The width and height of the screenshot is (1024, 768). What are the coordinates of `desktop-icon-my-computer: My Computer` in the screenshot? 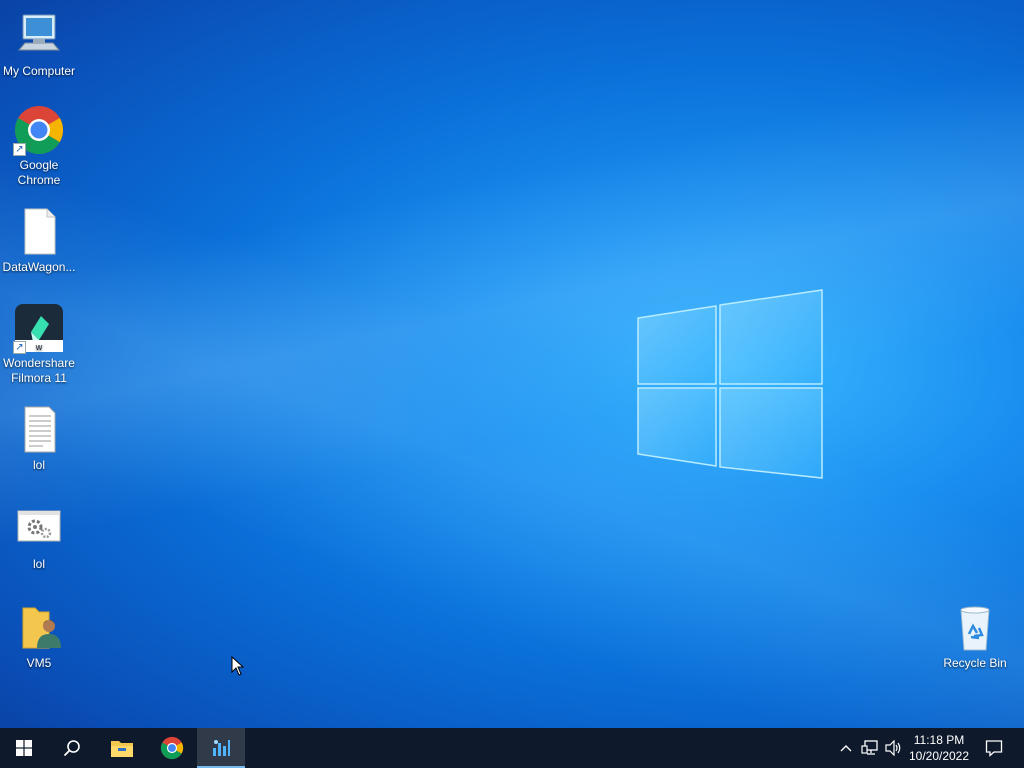 It's located at (39, 44).